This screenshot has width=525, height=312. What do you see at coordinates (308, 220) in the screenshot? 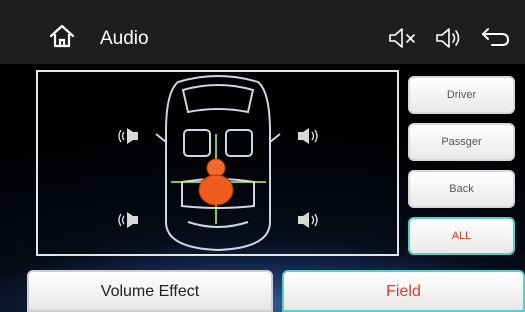
I see `speaker-rear-right-icon` at bounding box center [308, 220].